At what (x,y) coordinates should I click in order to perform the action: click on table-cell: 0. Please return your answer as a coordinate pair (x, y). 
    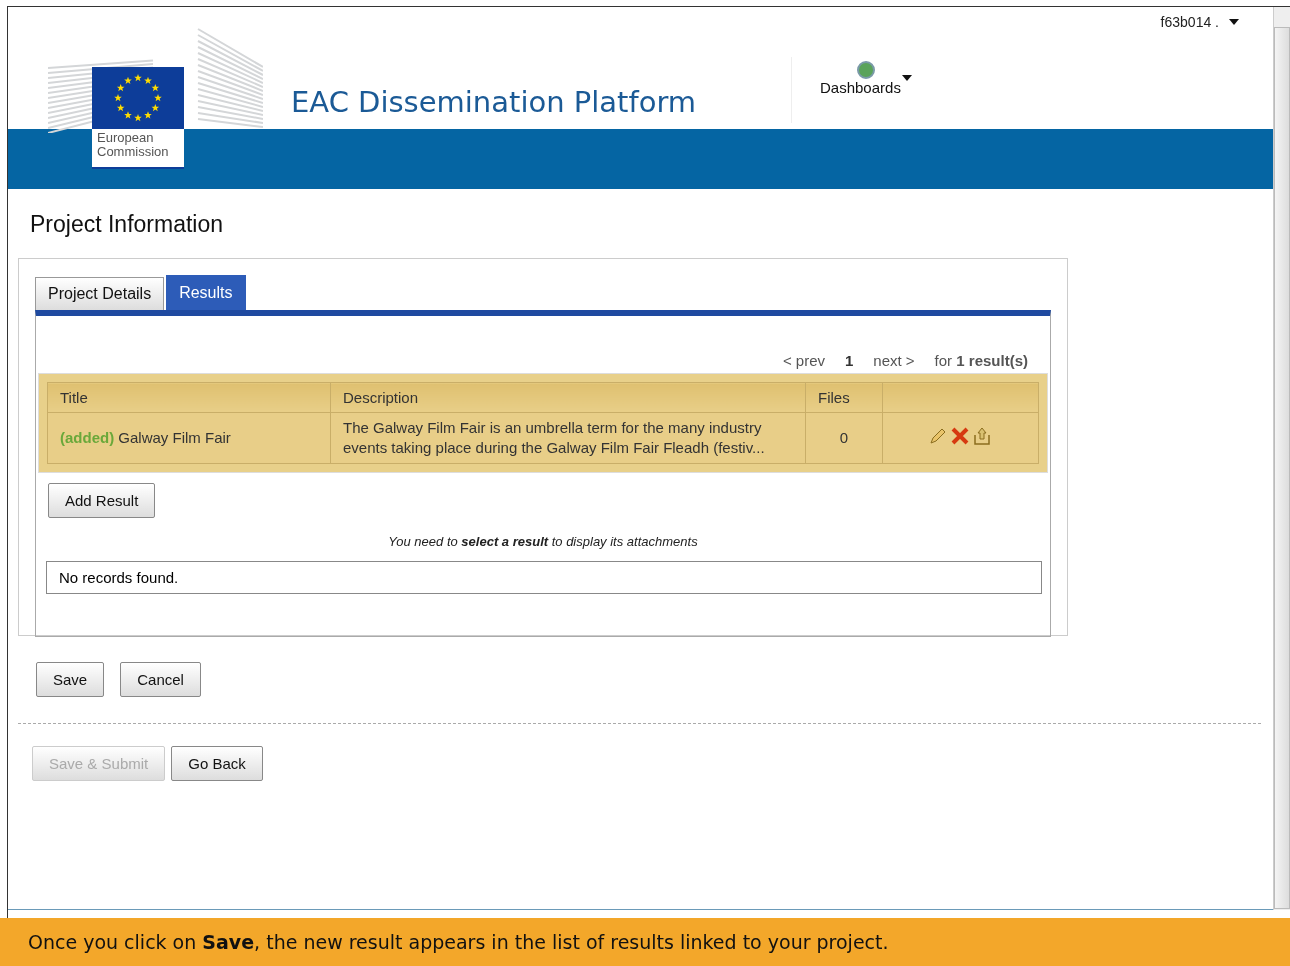
    Looking at the image, I should click on (843, 437).